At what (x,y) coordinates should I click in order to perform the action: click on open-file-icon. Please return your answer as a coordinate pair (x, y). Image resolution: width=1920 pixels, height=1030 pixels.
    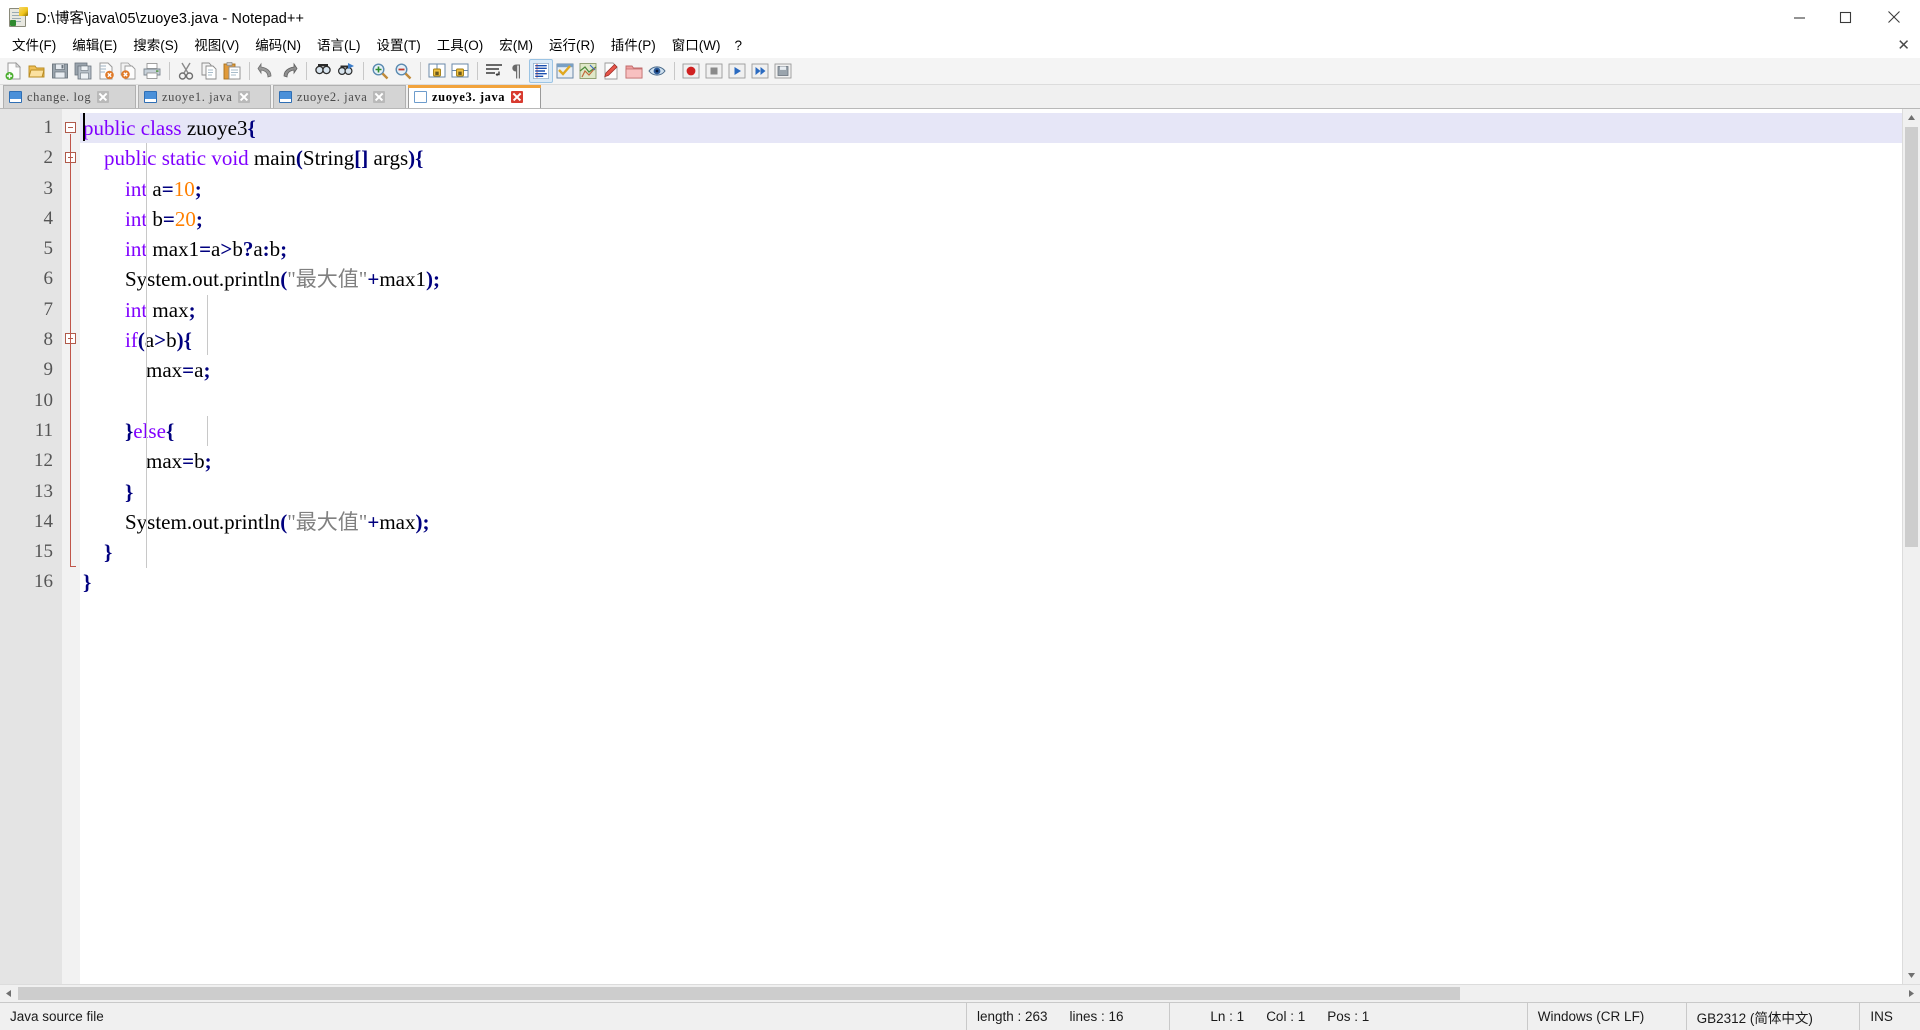
    Looking at the image, I should click on (37, 71).